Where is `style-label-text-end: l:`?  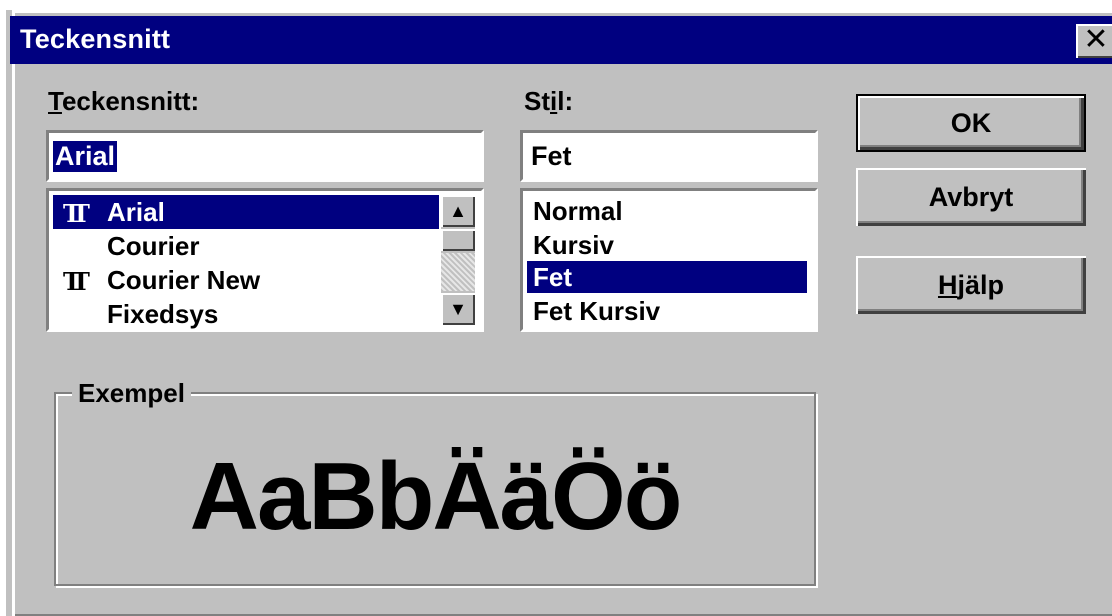 style-label-text-end: l: is located at coordinates (565, 101).